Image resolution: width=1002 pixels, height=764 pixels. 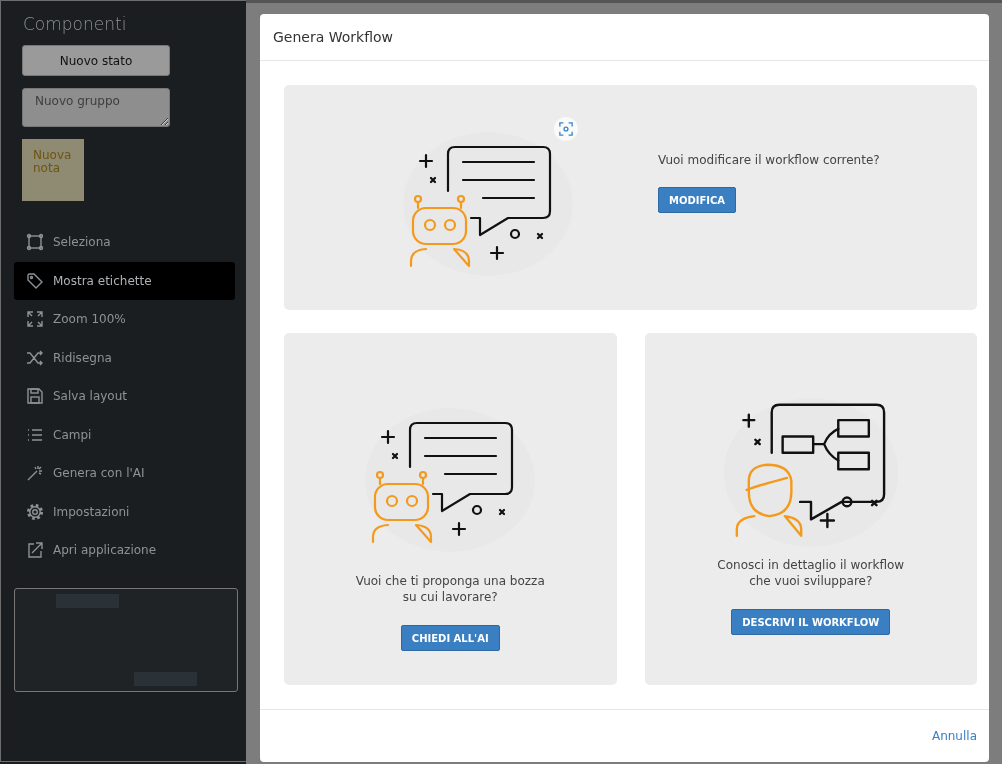 What do you see at coordinates (126, 639) in the screenshot?
I see `minimap` at bounding box center [126, 639].